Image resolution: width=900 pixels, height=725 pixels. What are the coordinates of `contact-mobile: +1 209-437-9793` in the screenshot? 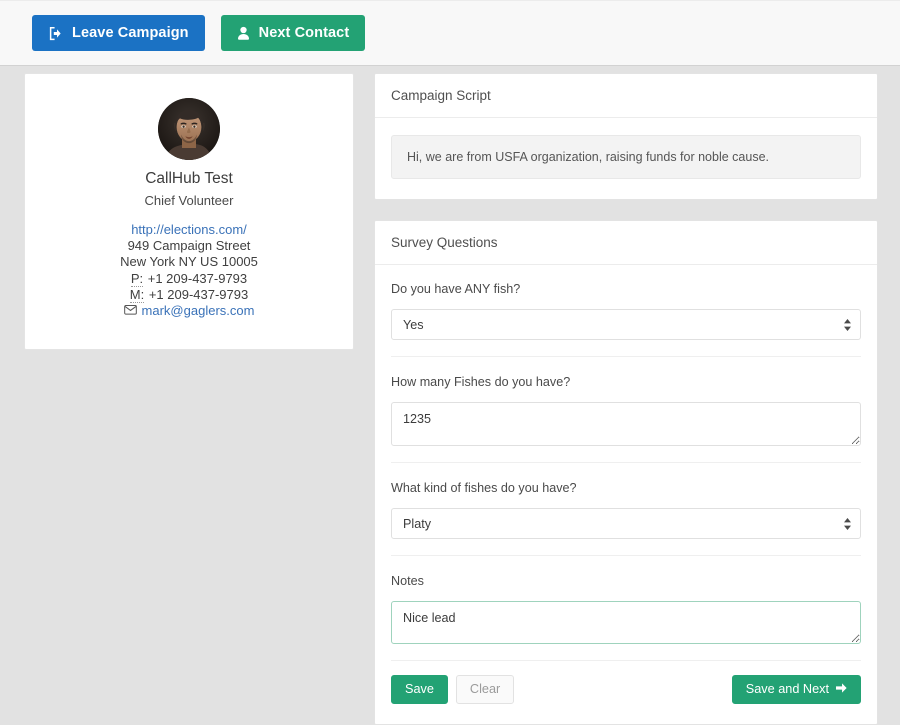 It's located at (198, 294).